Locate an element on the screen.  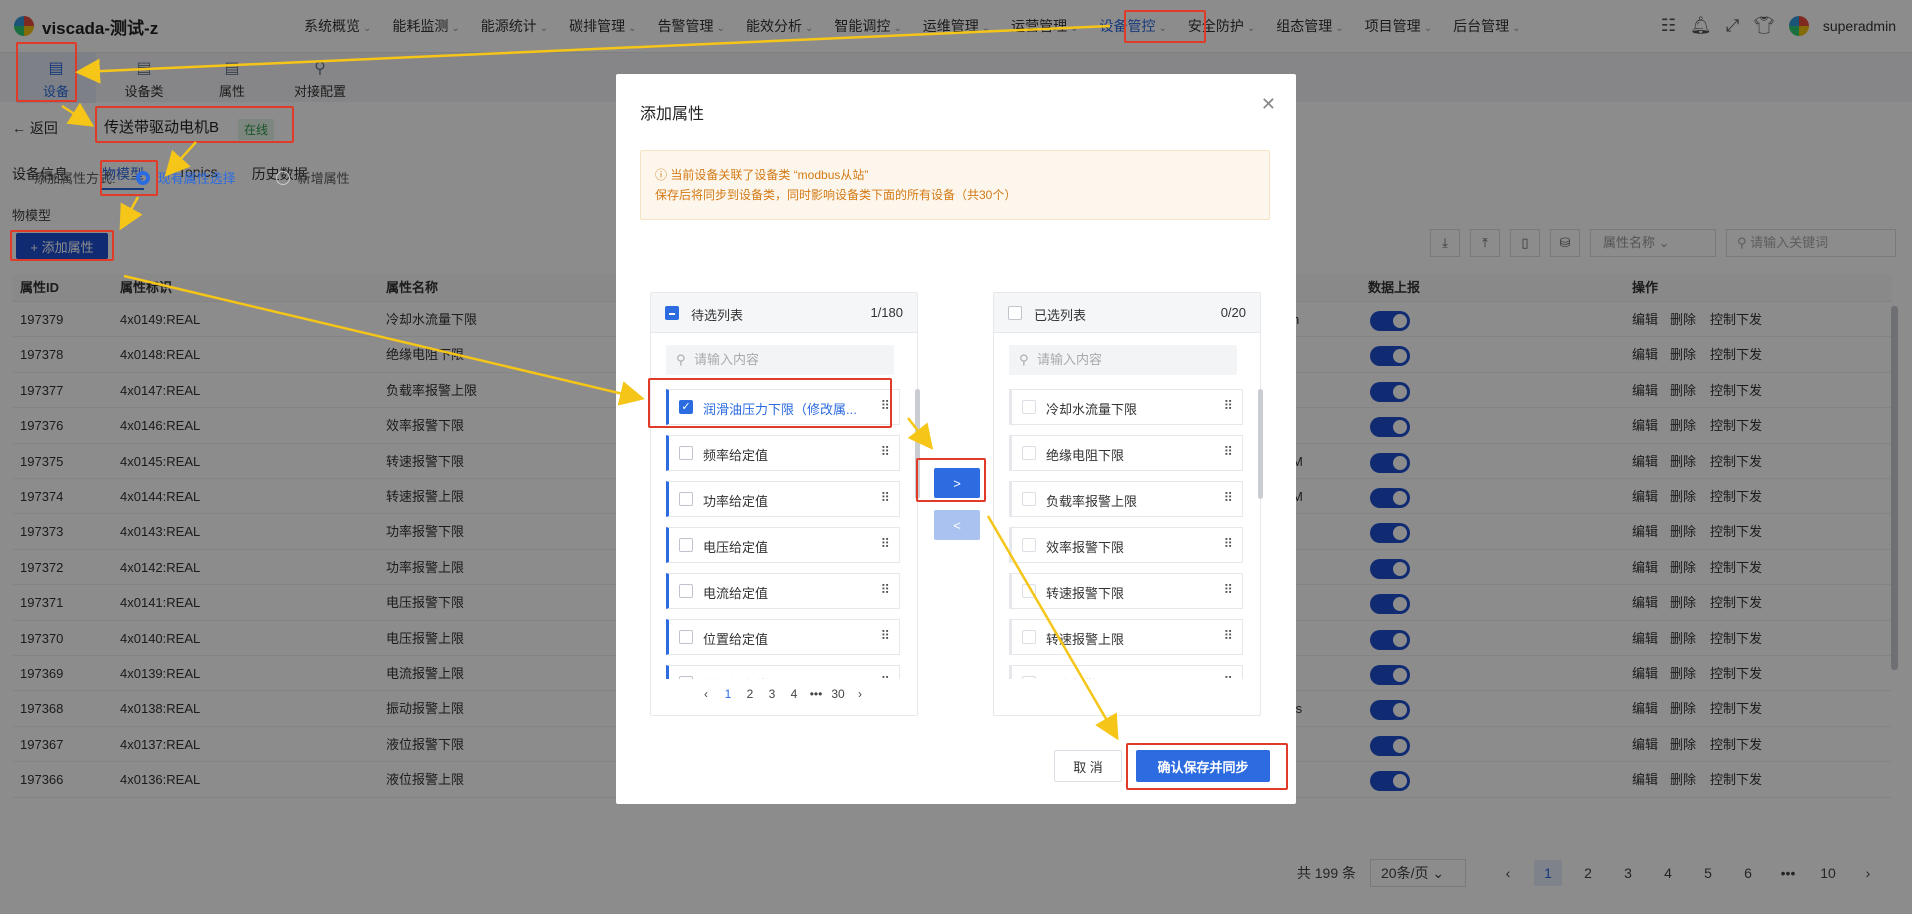
arrow-to-add-button is located at coordinates (131, 213).